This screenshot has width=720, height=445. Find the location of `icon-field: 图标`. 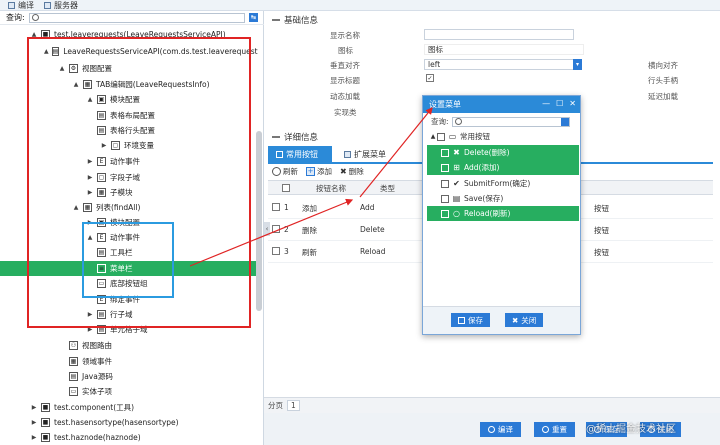

icon-field: 图标 is located at coordinates (504, 49).